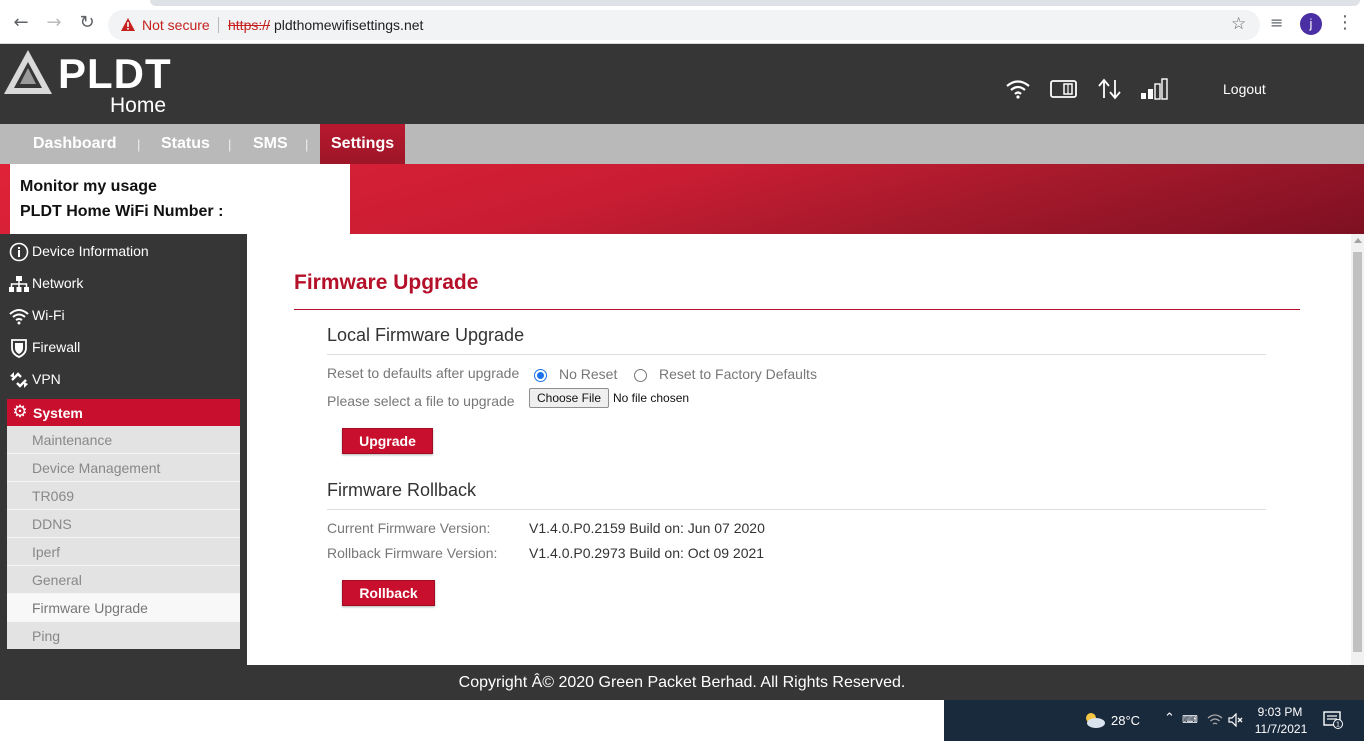  I want to click on router-header: PLDT Home Logout, so click(682, 84).